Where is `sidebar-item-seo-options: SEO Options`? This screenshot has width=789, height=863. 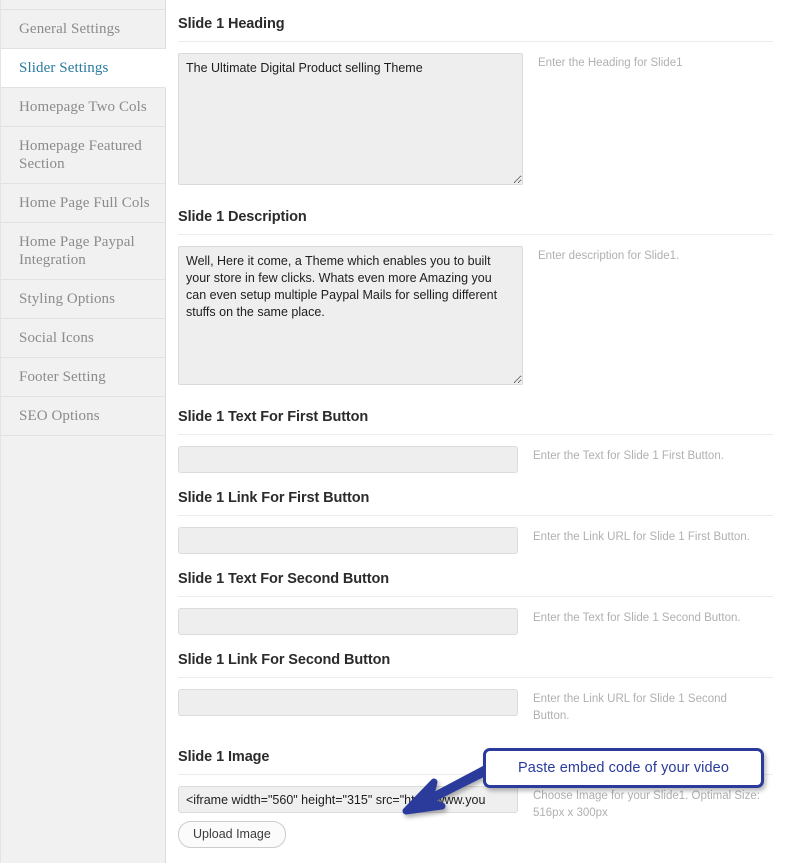
sidebar-item-seo-options: SEO Options is located at coordinates (83, 416).